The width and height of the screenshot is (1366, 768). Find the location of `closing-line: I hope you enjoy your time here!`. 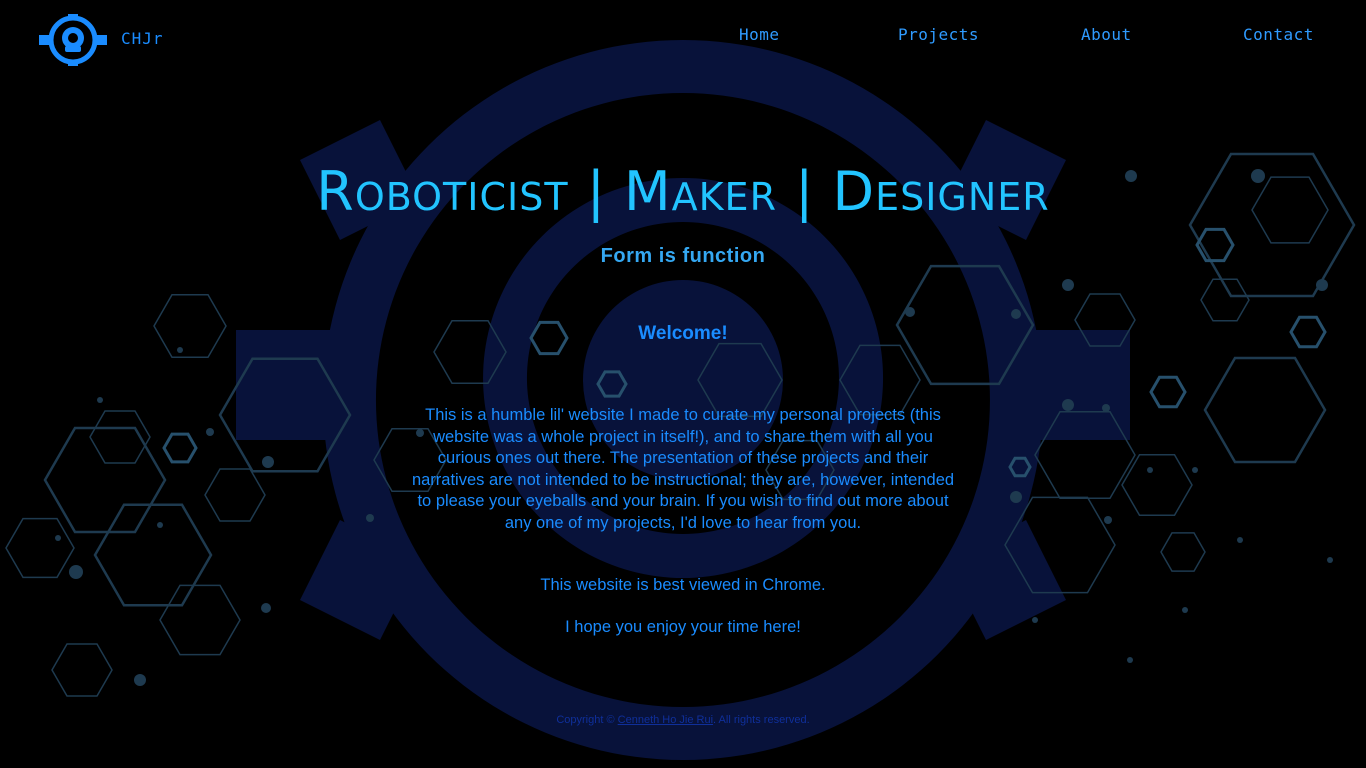

closing-line: I hope you enjoy your time here! is located at coordinates (683, 627).